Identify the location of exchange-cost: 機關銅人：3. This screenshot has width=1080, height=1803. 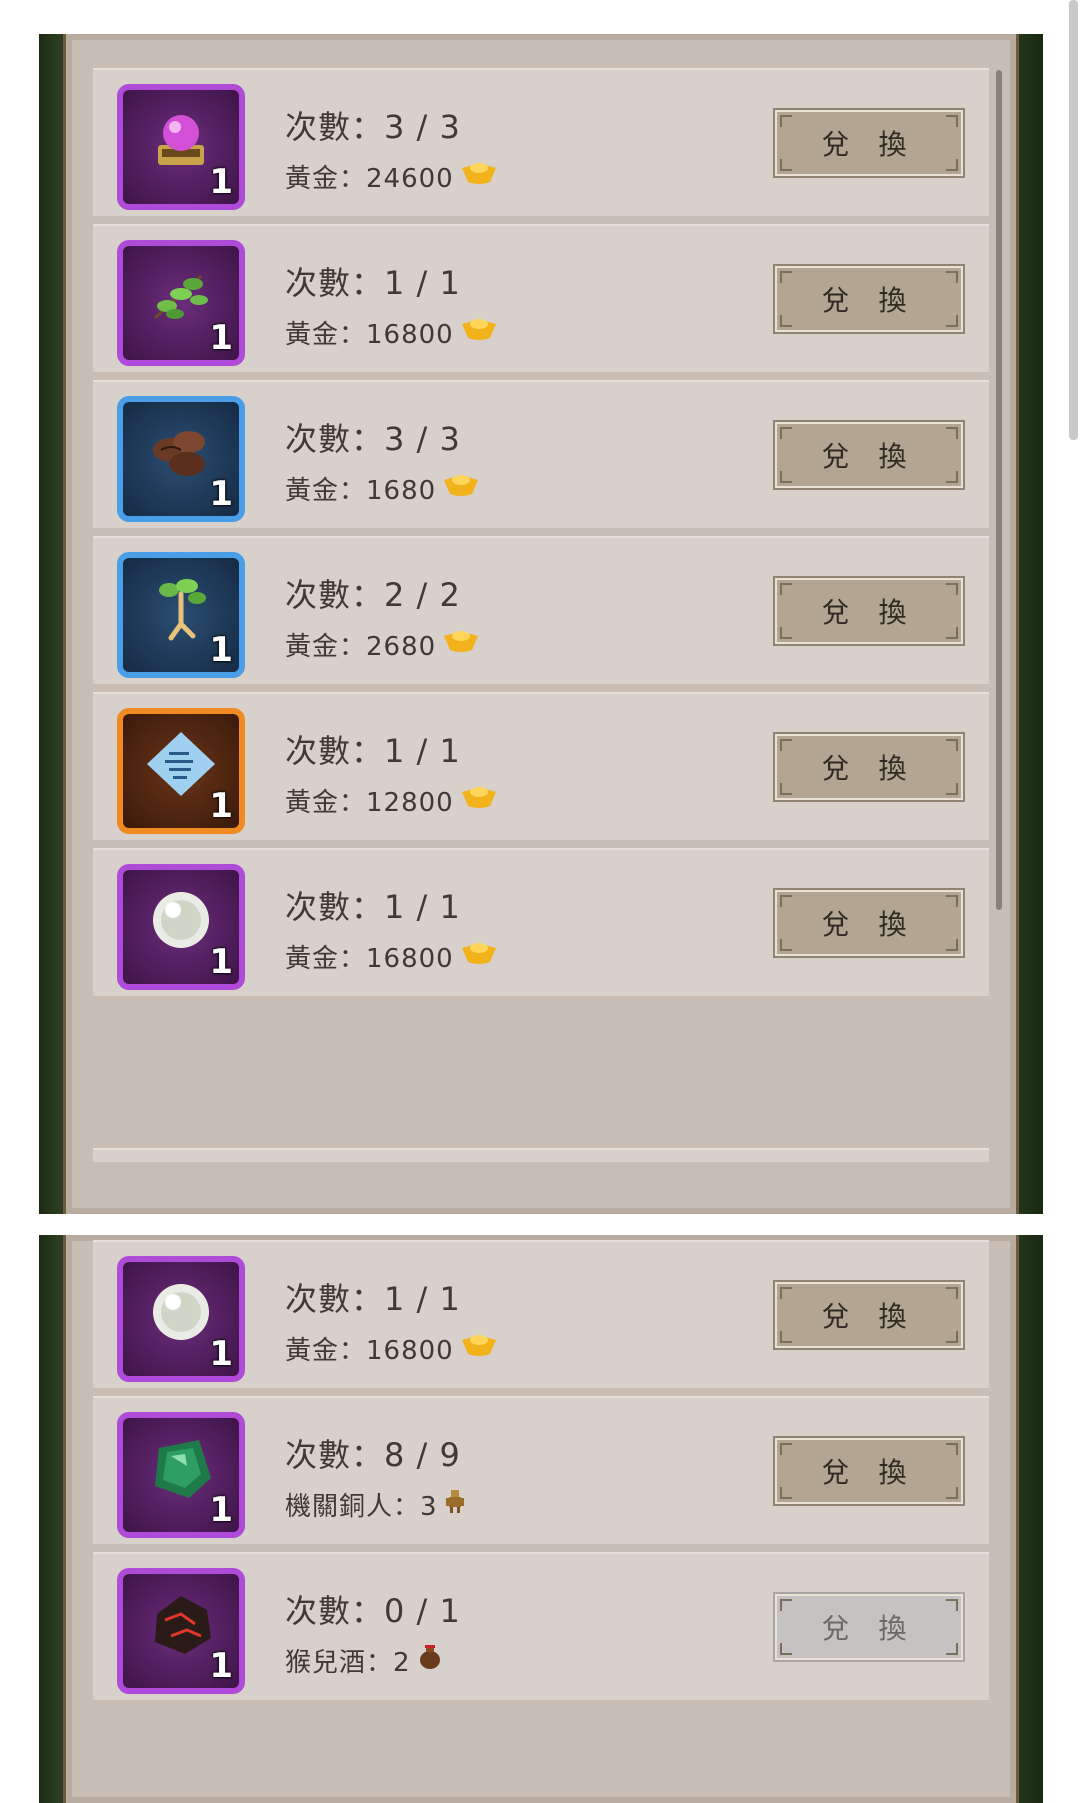
(375, 1504).